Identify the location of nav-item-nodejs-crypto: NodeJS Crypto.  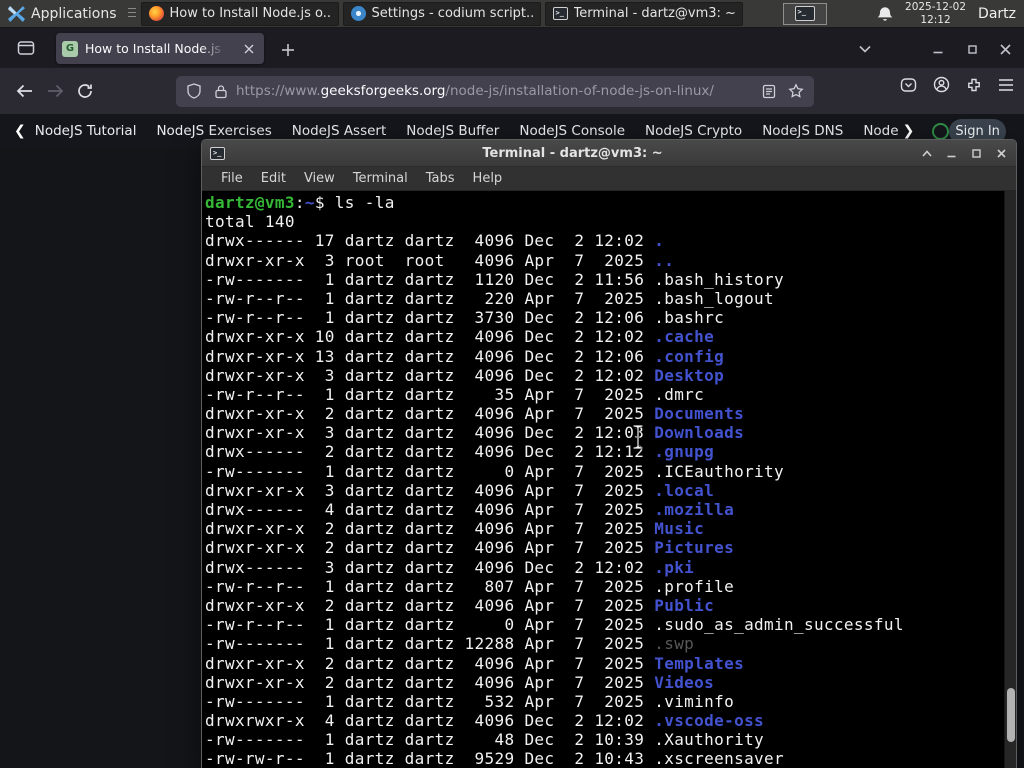
(693, 131).